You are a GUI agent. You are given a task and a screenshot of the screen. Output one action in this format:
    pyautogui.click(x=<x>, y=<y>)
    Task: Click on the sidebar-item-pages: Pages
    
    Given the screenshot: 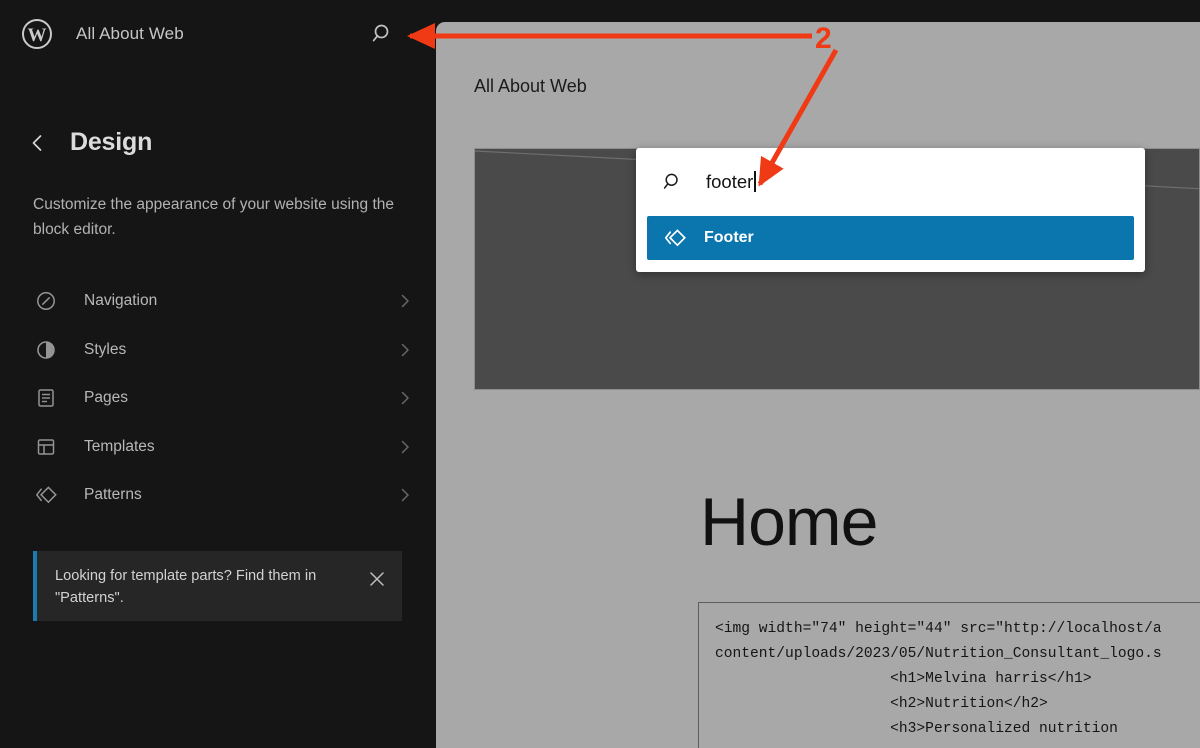 What is the action you would take?
    pyautogui.click(x=218, y=398)
    